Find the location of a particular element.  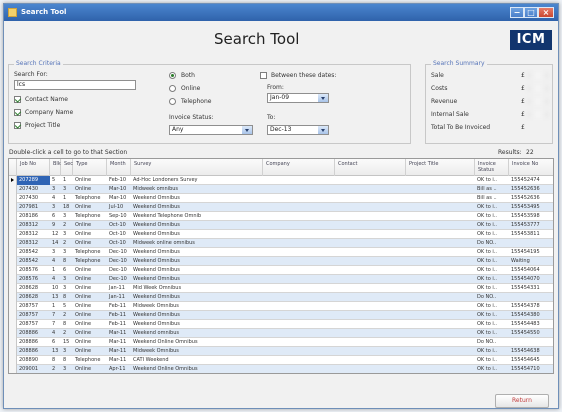

cell-status: Do NO.. is located at coordinates (492, 243).